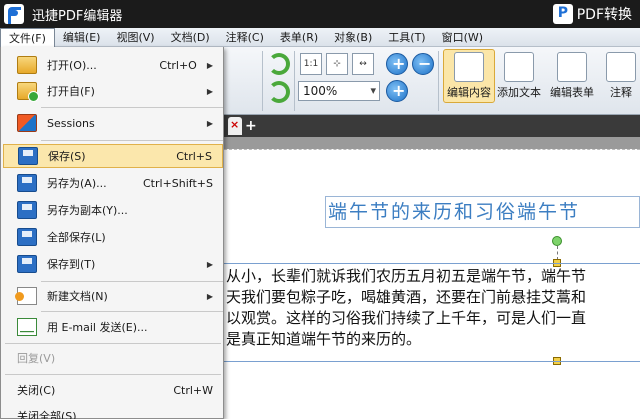 This screenshot has width=640, height=419. I want to click on edit-form-icon, so click(572, 67).